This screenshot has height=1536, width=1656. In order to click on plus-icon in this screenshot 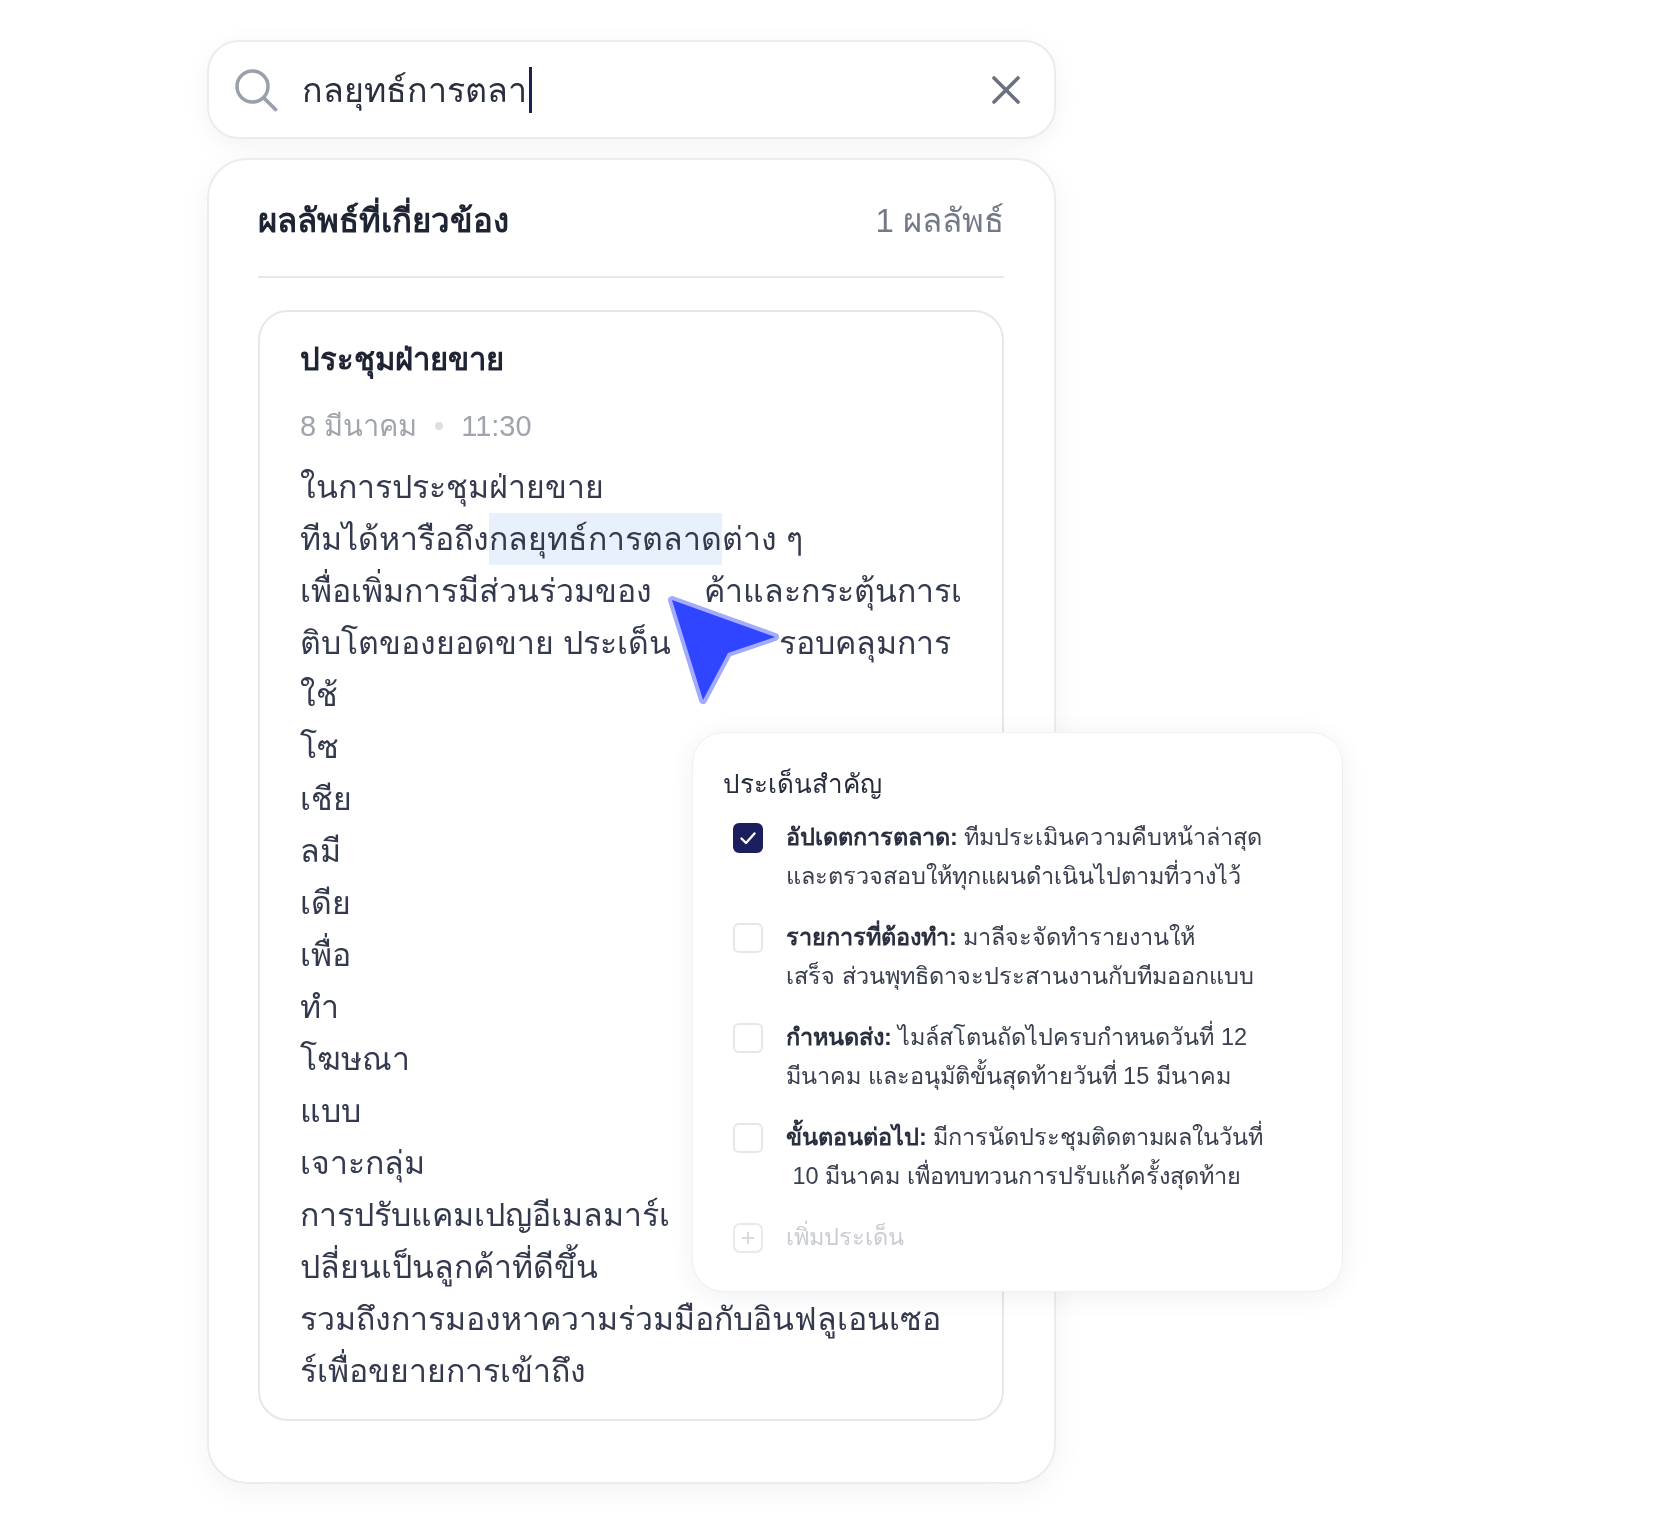, I will do `click(748, 1237)`.